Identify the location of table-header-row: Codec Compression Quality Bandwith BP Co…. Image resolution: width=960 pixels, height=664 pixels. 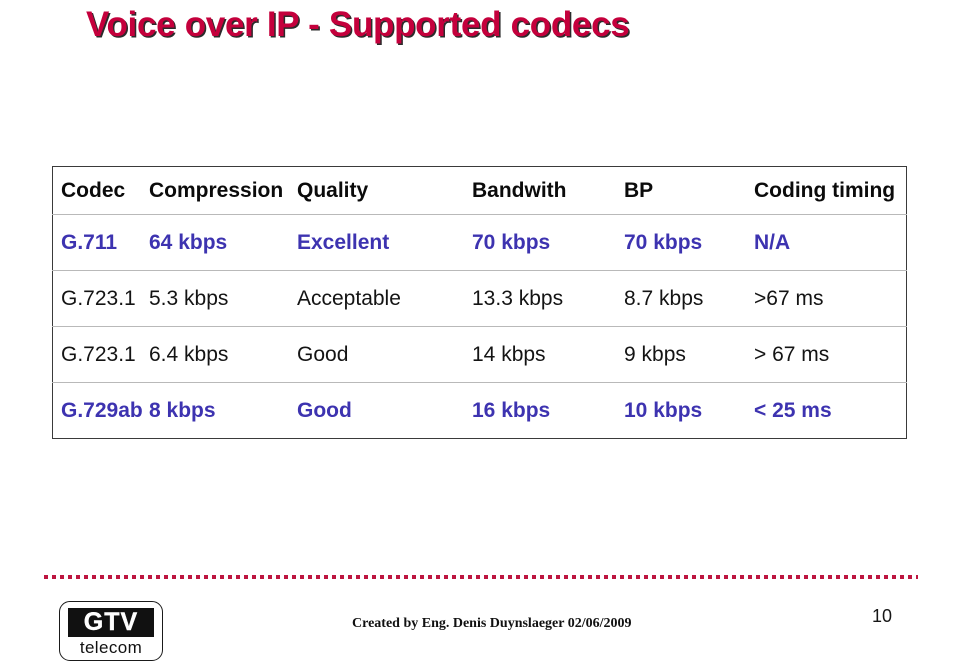
(479, 190).